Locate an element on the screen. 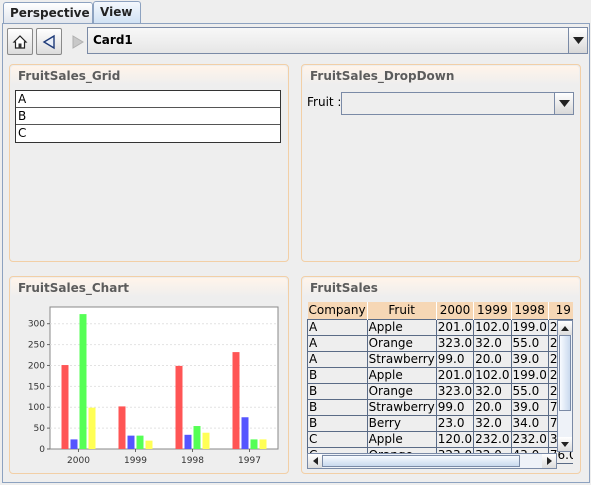 Image resolution: width=591 pixels, height=485 pixels. table-vertical-scrollbar is located at coordinates (565, 386).